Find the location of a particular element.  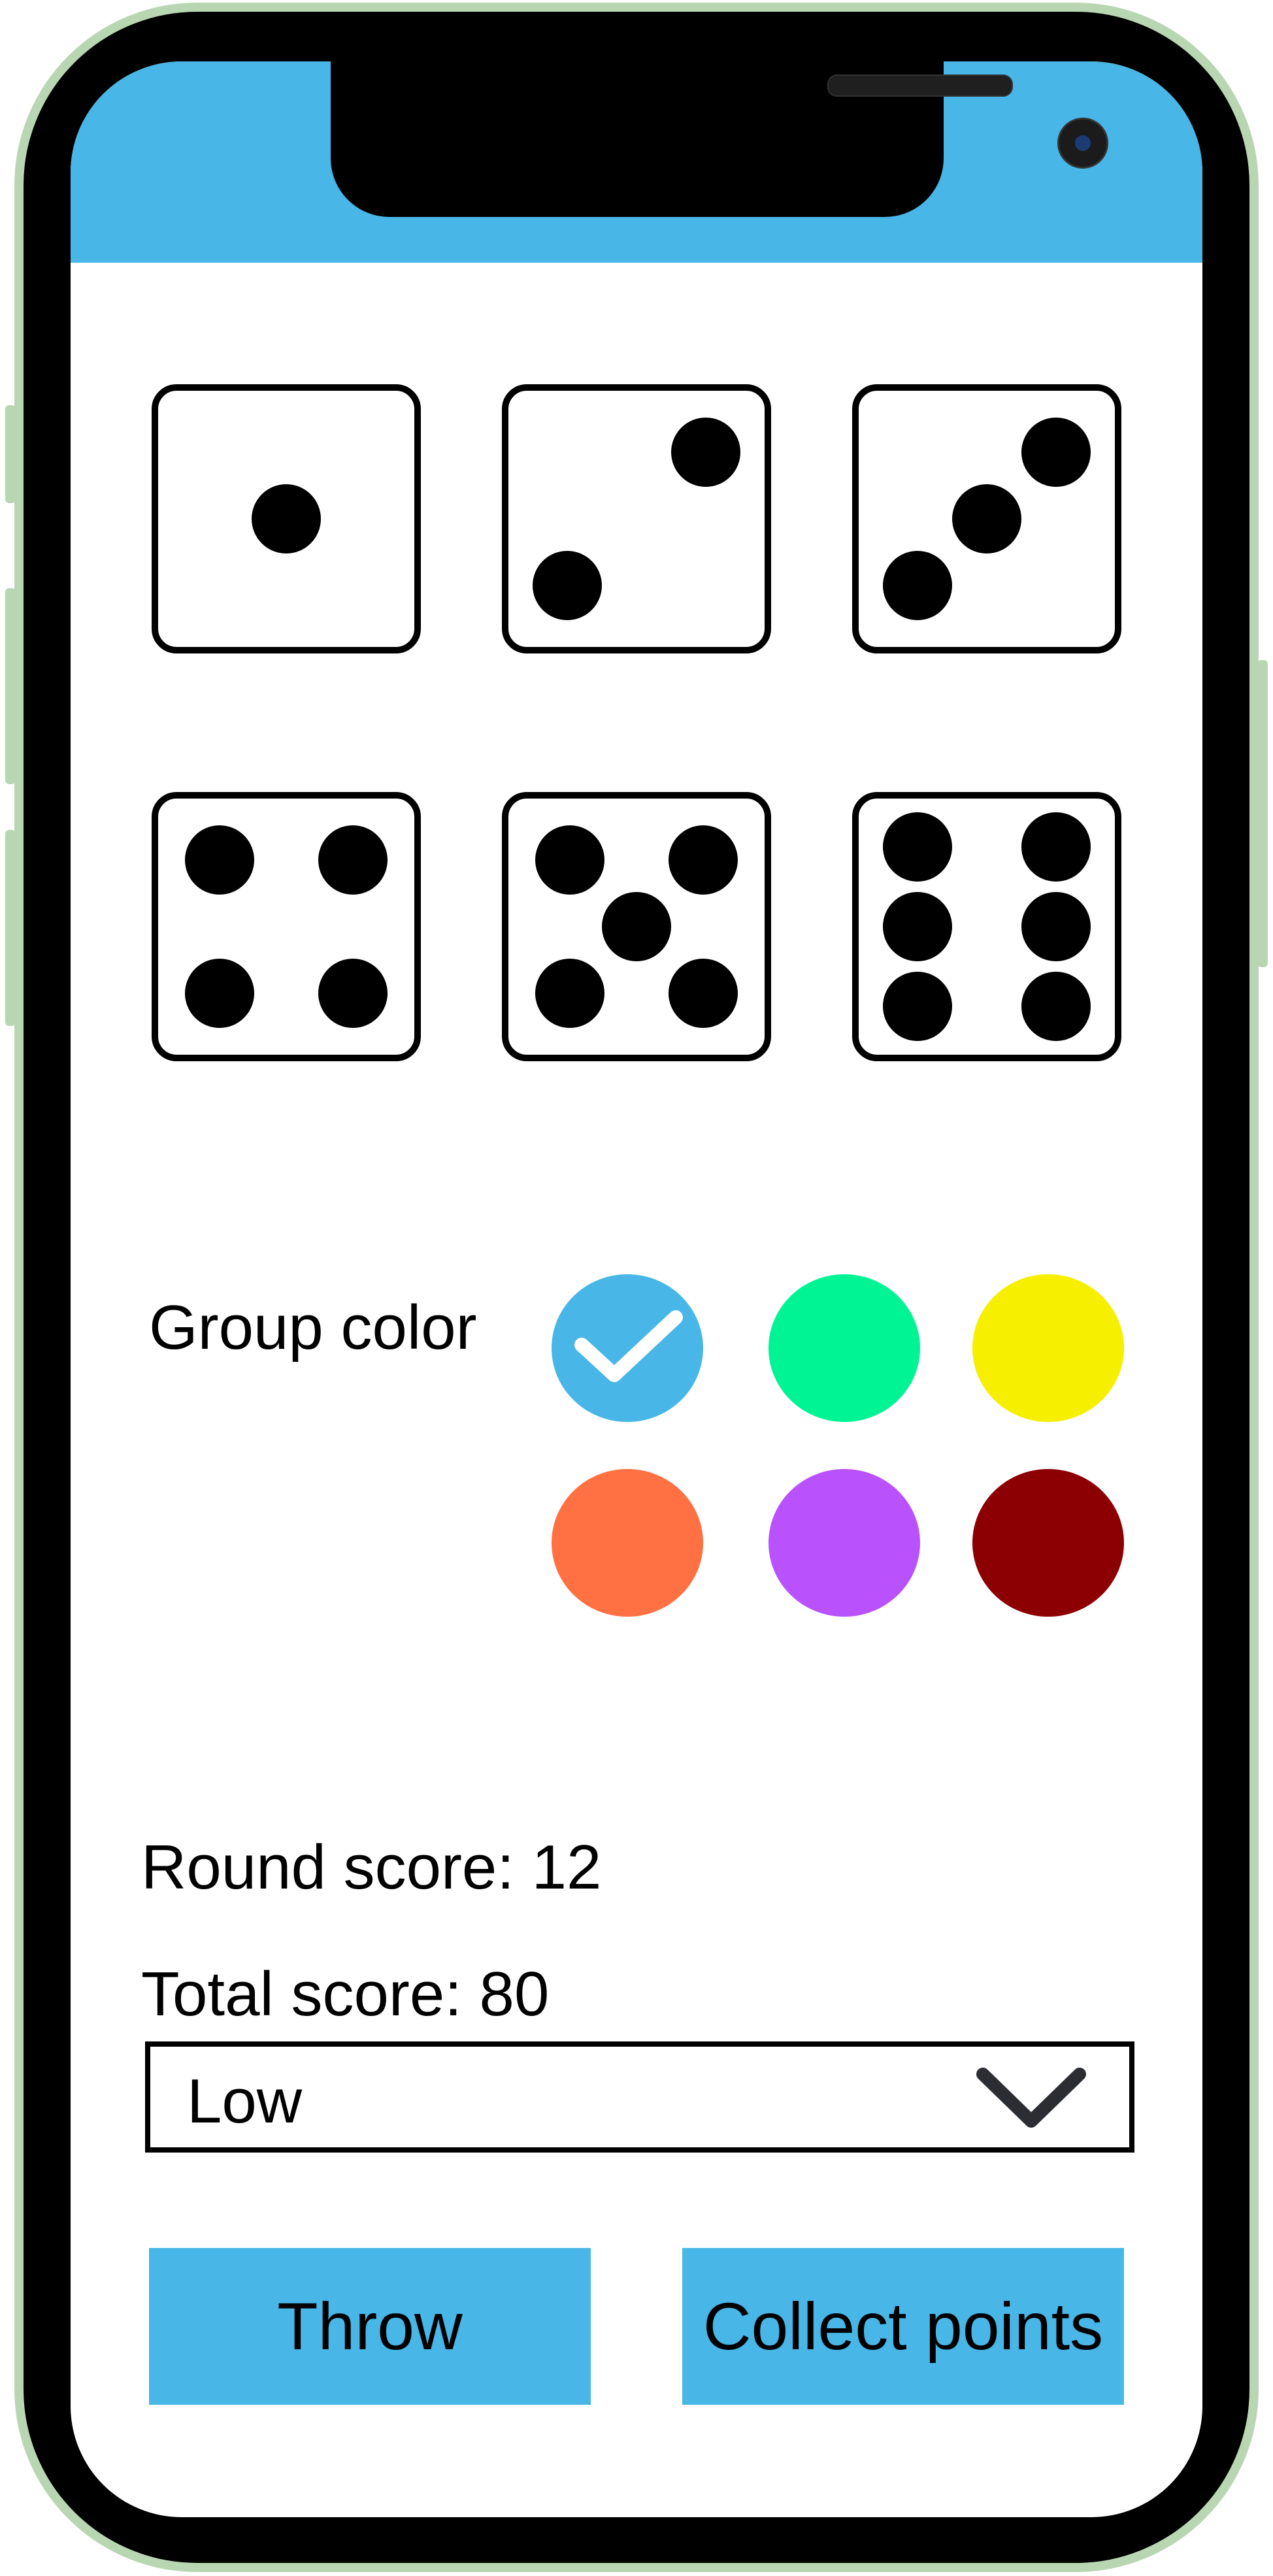

throw-button: Throw is located at coordinates (370, 2326).